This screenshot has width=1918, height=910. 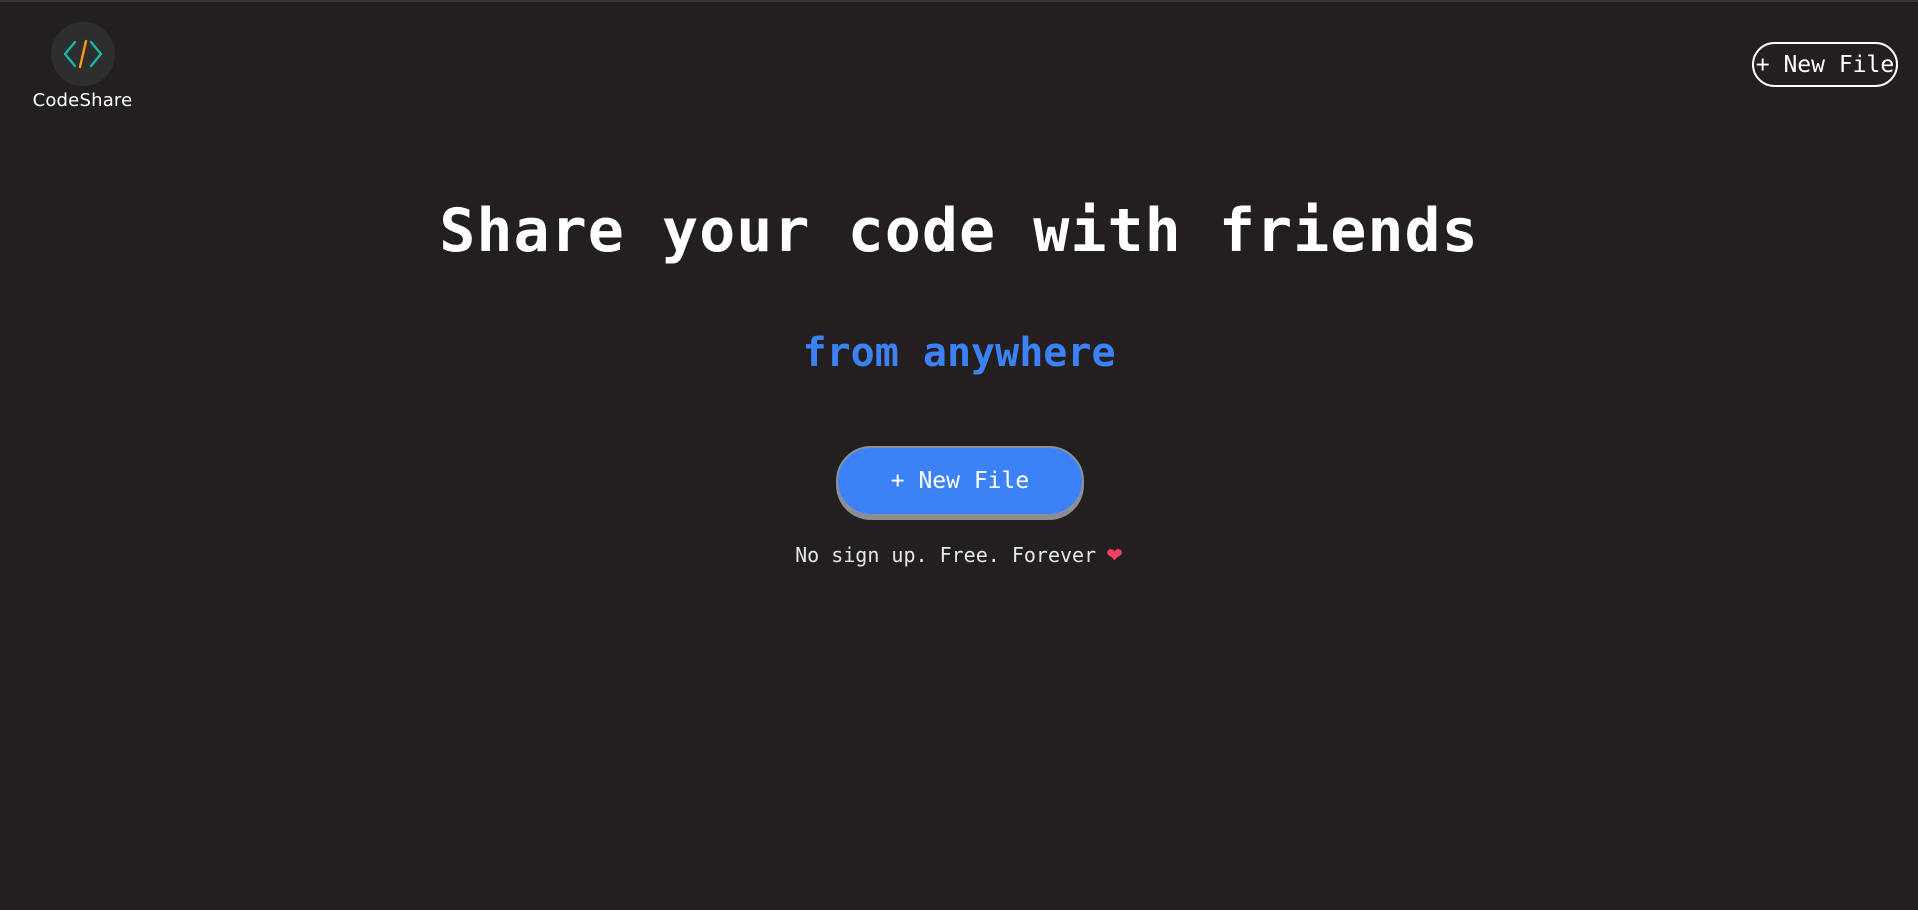 What do you see at coordinates (959, 231) in the screenshot?
I see `hero-headline: Share your code with friends` at bounding box center [959, 231].